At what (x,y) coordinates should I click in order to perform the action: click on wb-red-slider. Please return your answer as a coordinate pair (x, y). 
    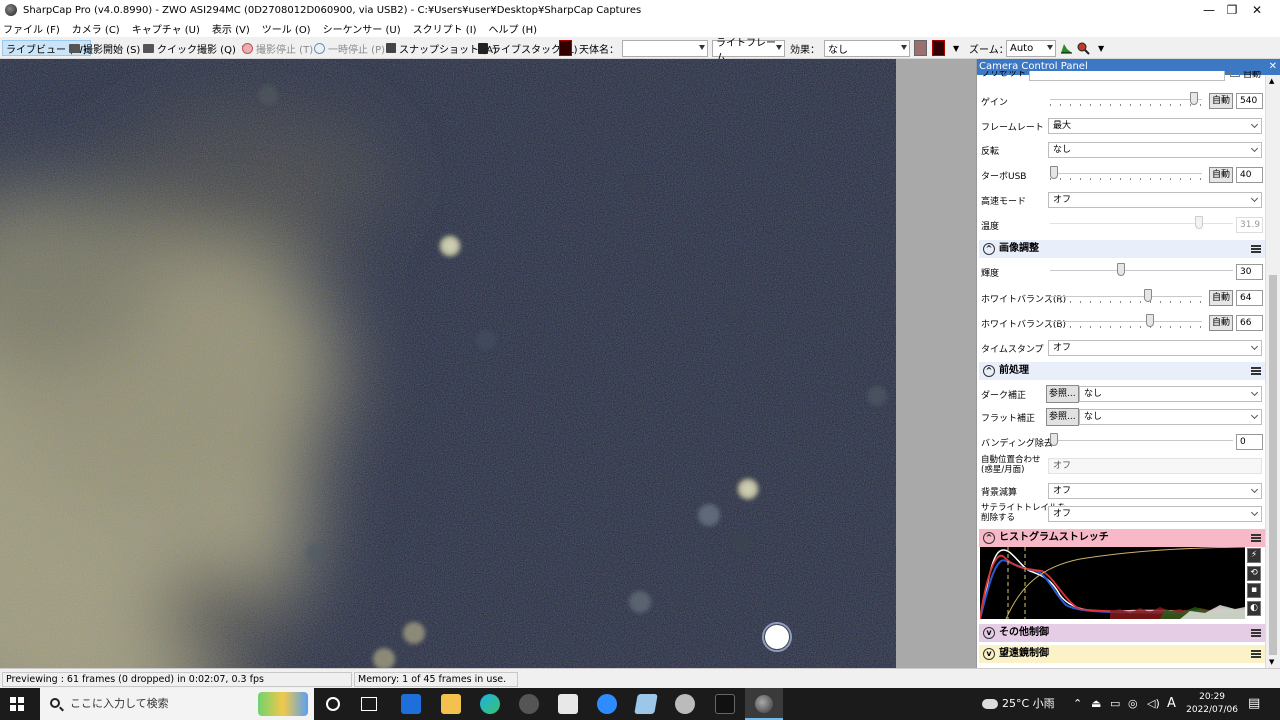
    Looking at the image, I should click on (1126, 296).